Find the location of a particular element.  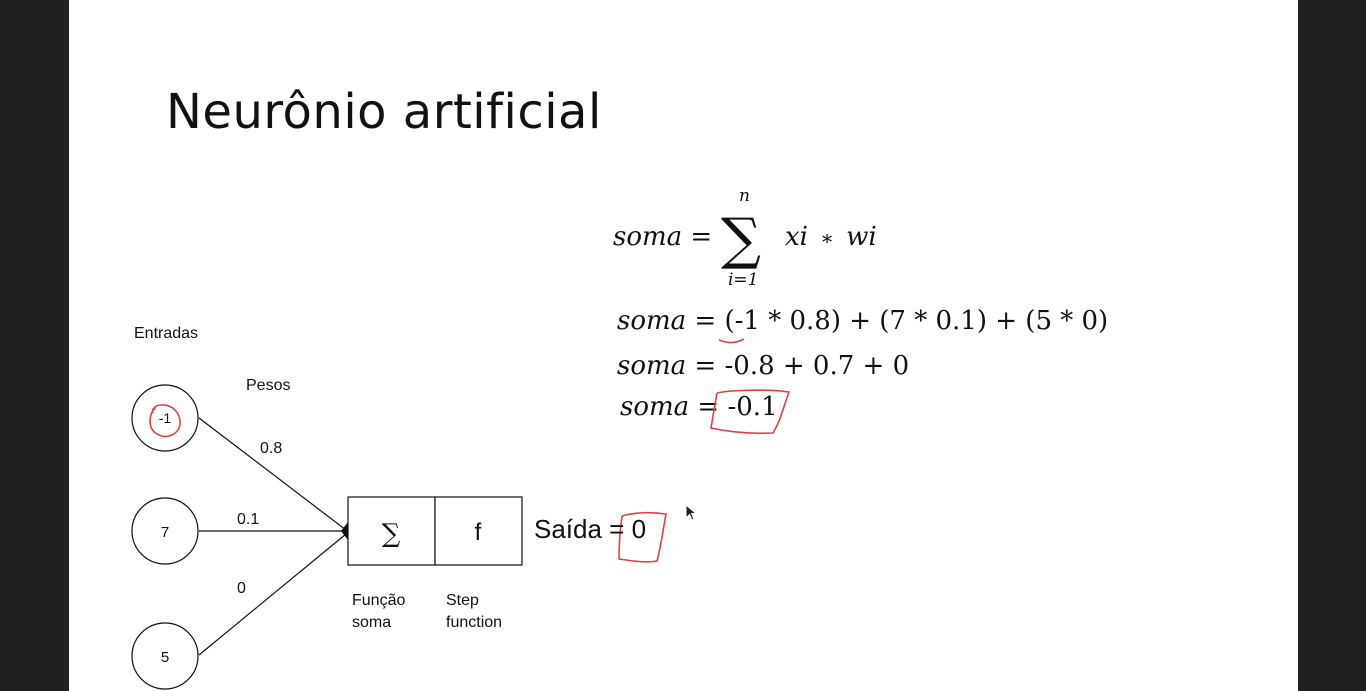

weight-1: 0.8 is located at coordinates (271, 448).